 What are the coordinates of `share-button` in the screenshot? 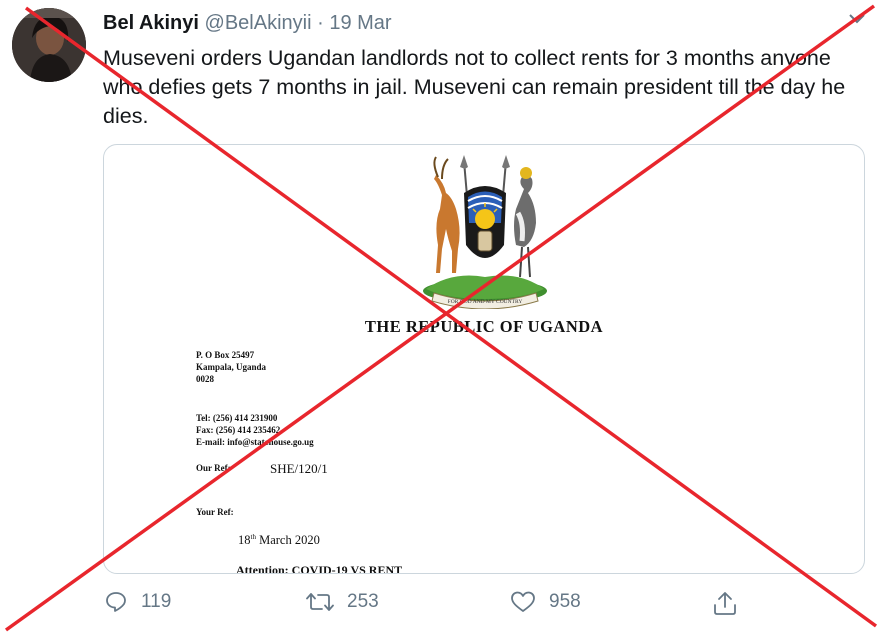 It's located at (725, 603).